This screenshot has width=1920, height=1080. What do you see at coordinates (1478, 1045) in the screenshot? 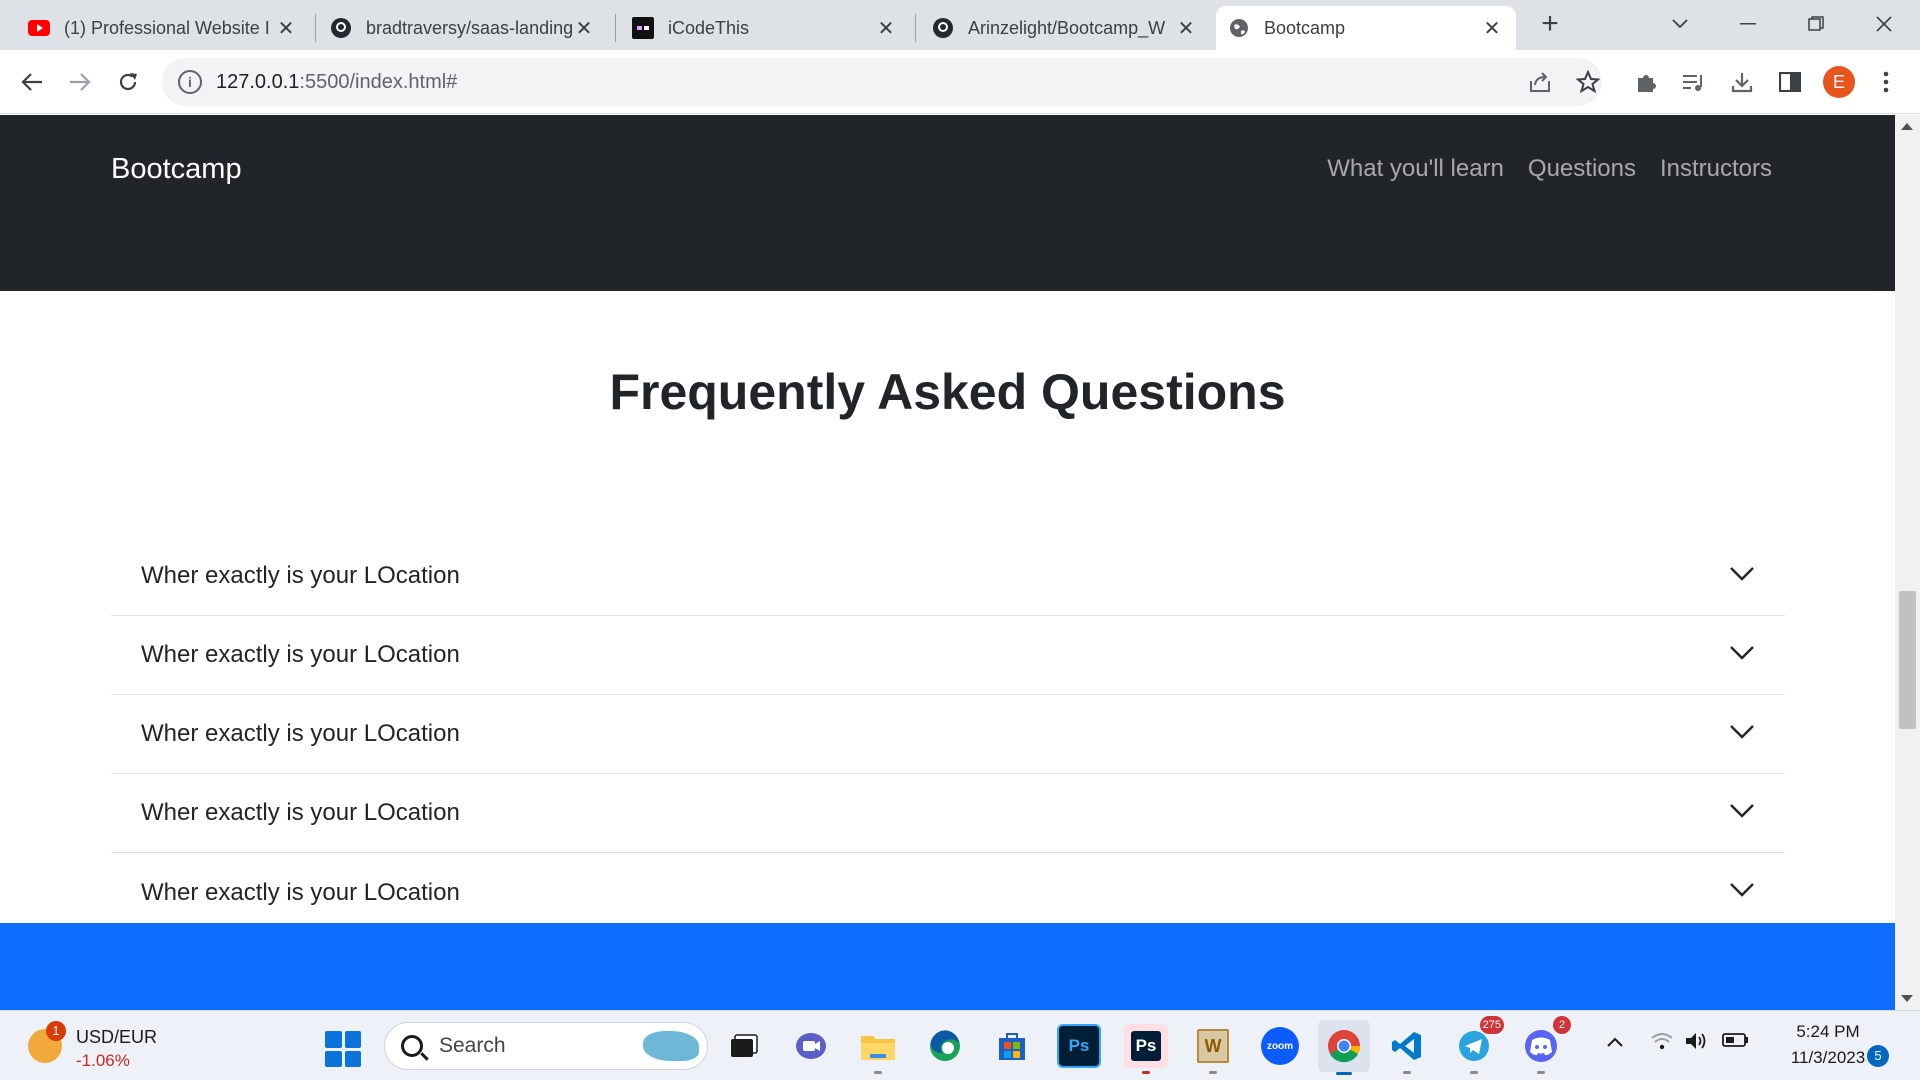
I see `telegram-icon: 275` at bounding box center [1478, 1045].